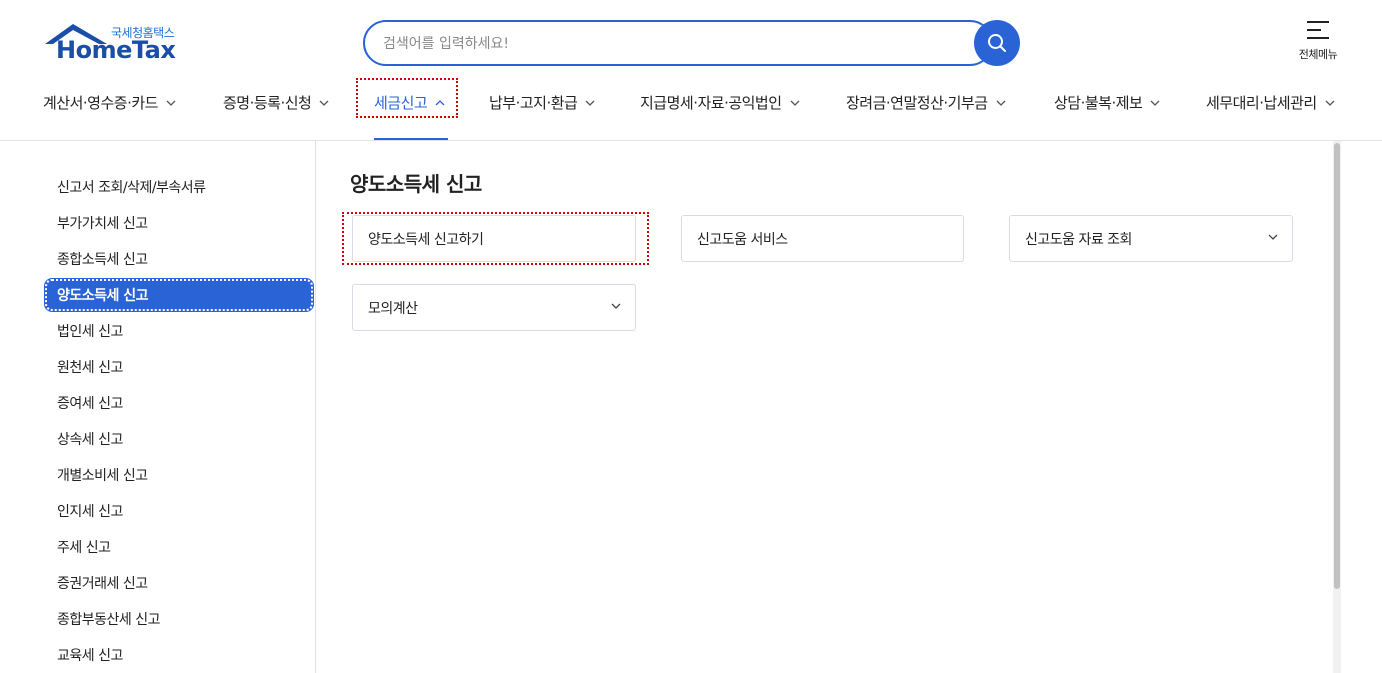 Image resolution: width=1382 pixels, height=673 pixels. I want to click on page-title: 양도소득세 신고, so click(416, 184).